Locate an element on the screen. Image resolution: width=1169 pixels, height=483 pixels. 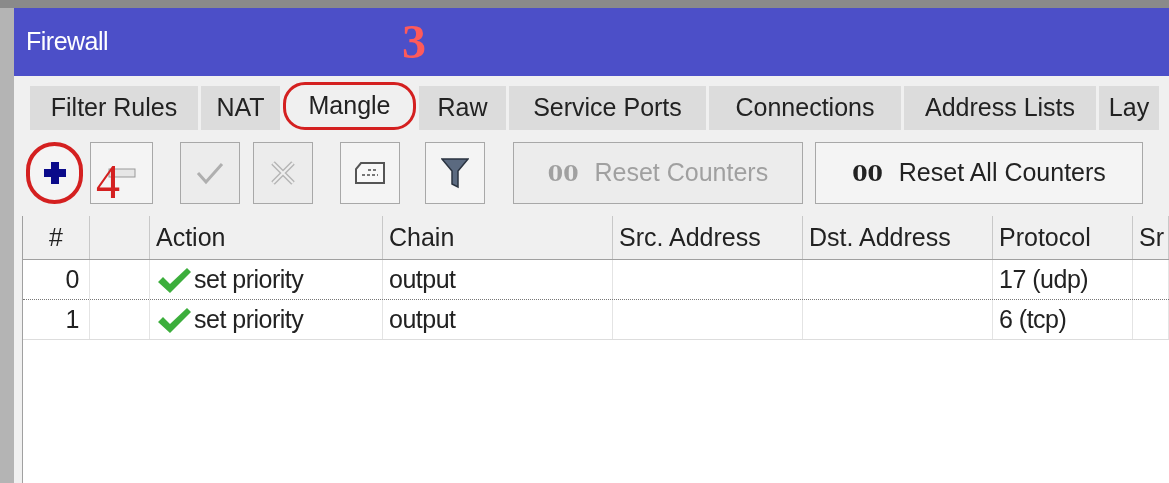
check-icon is located at coordinates (210, 173).